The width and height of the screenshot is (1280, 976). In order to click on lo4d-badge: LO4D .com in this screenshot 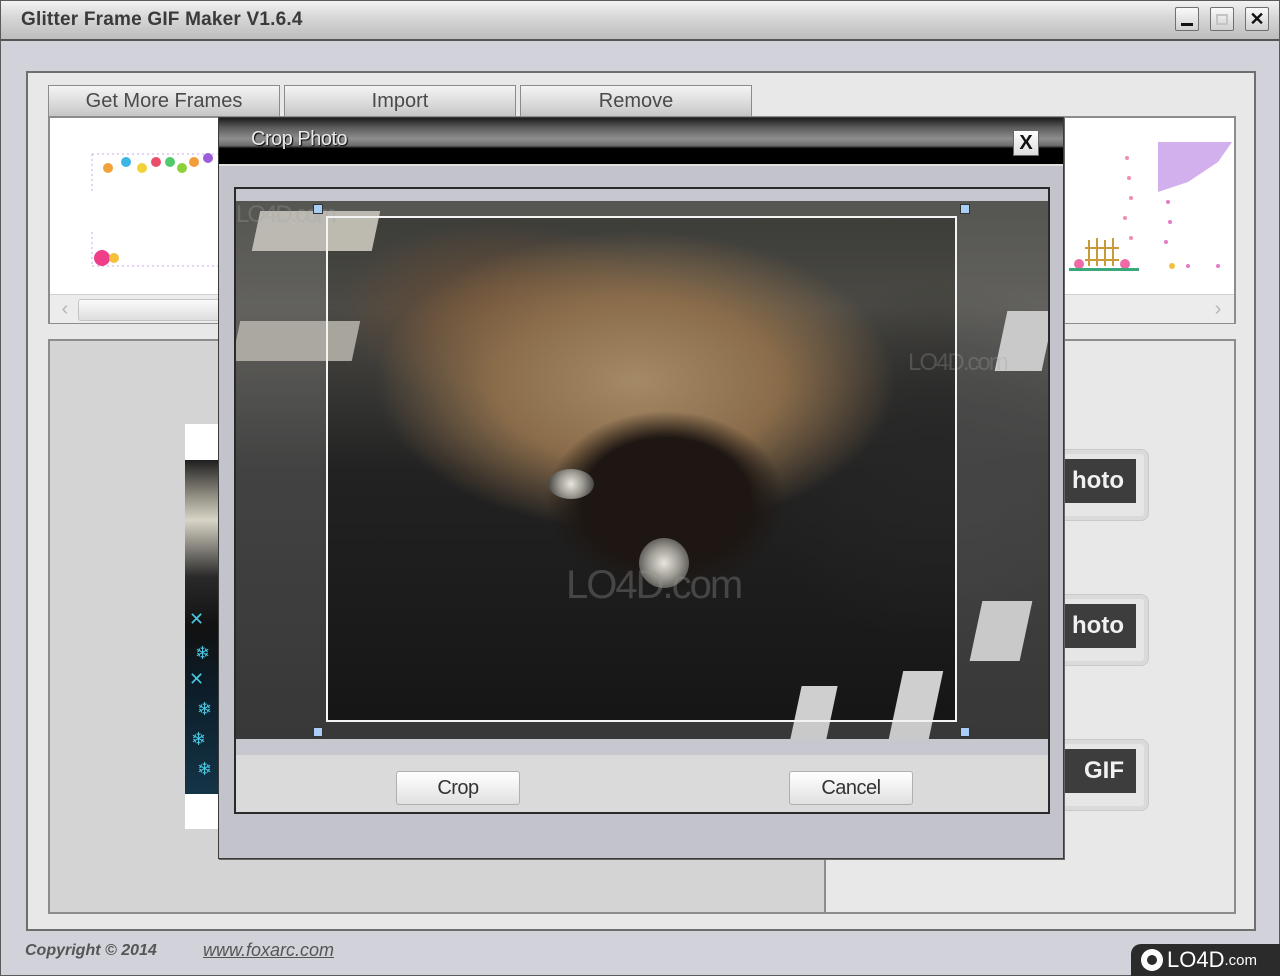, I will do `click(1205, 960)`.